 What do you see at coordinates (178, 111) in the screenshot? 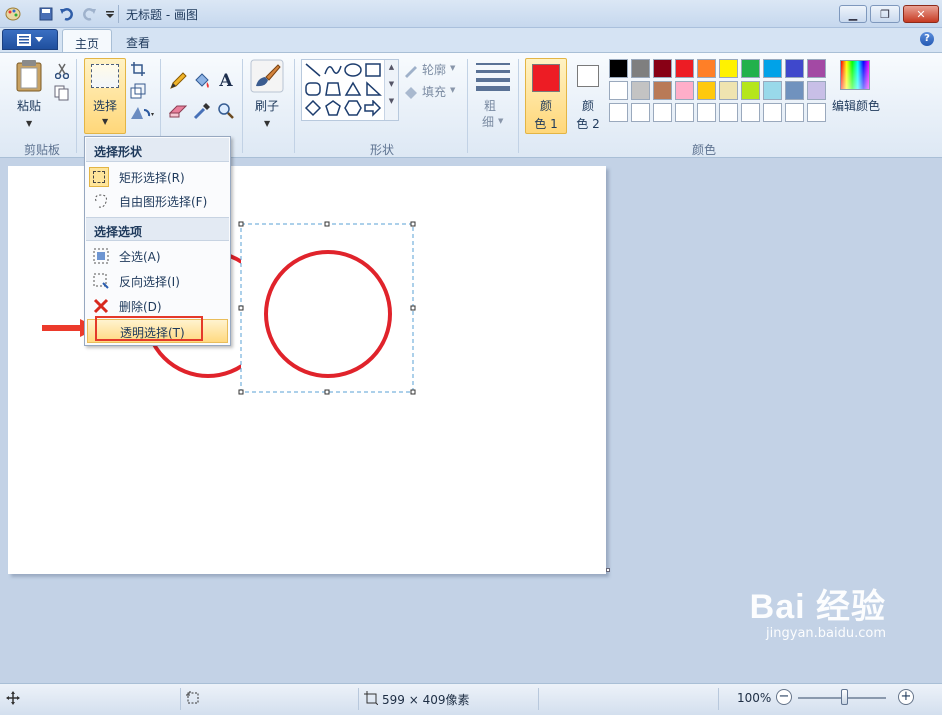
I see `eraser-icon` at bounding box center [178, 111].